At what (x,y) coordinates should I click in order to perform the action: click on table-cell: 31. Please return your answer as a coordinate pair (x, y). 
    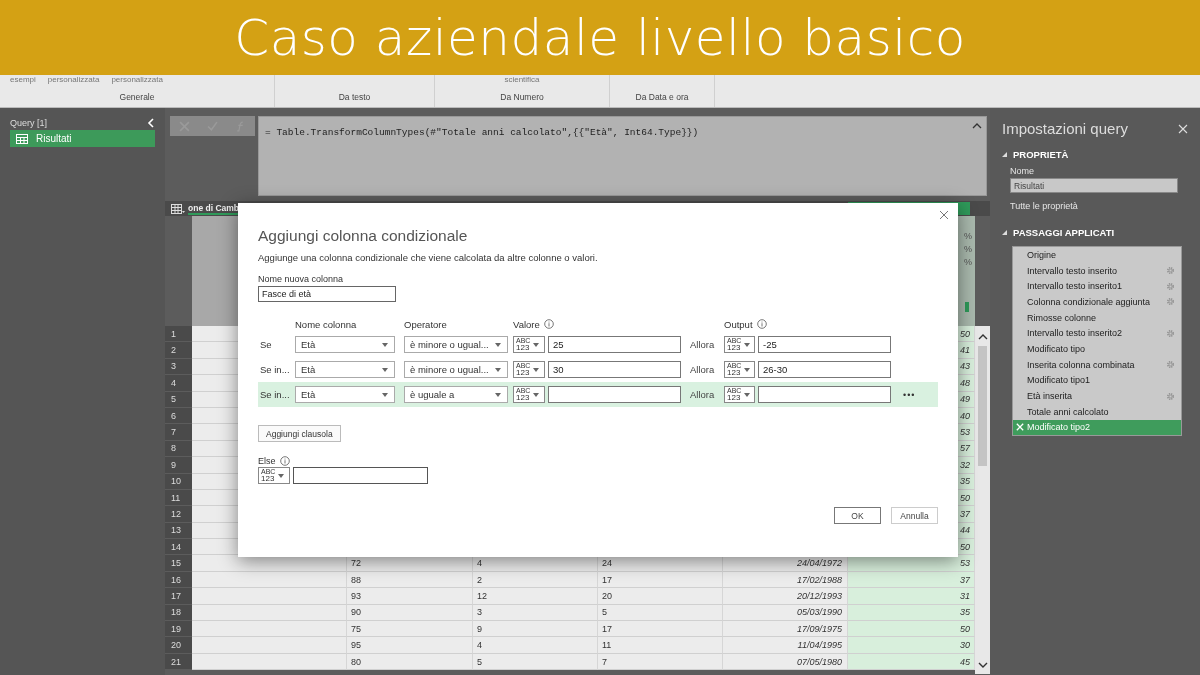
    Looking at the image, I should click on (911, 596).